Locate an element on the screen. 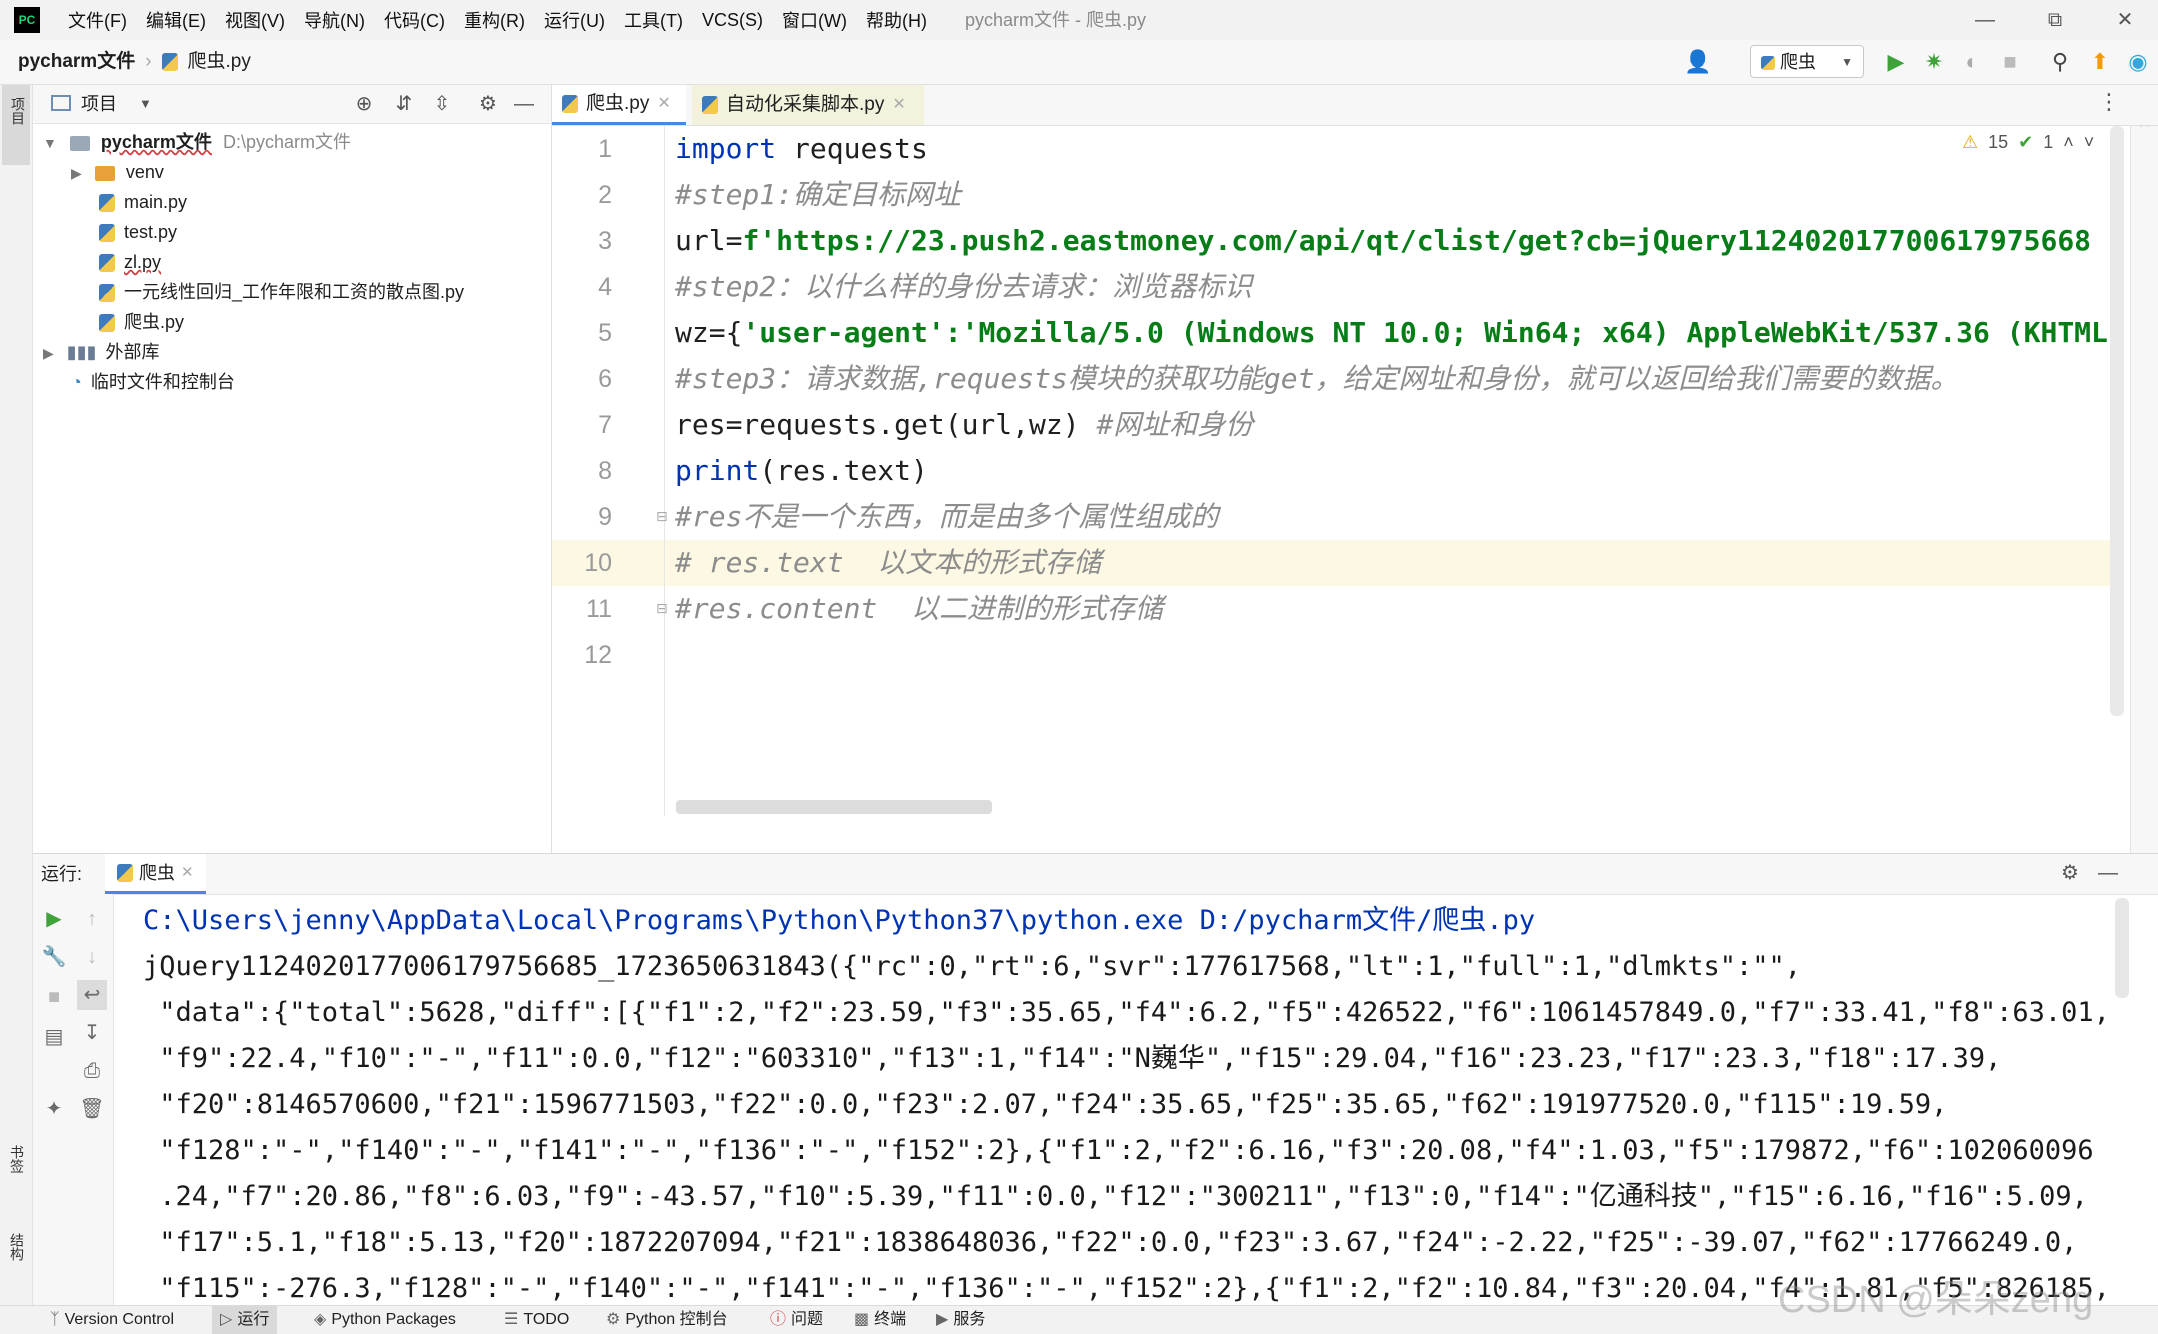 This screenshot has height=1334, width=2158. chevron-up-icon: ˄ is located at coordinates (2068, 142).